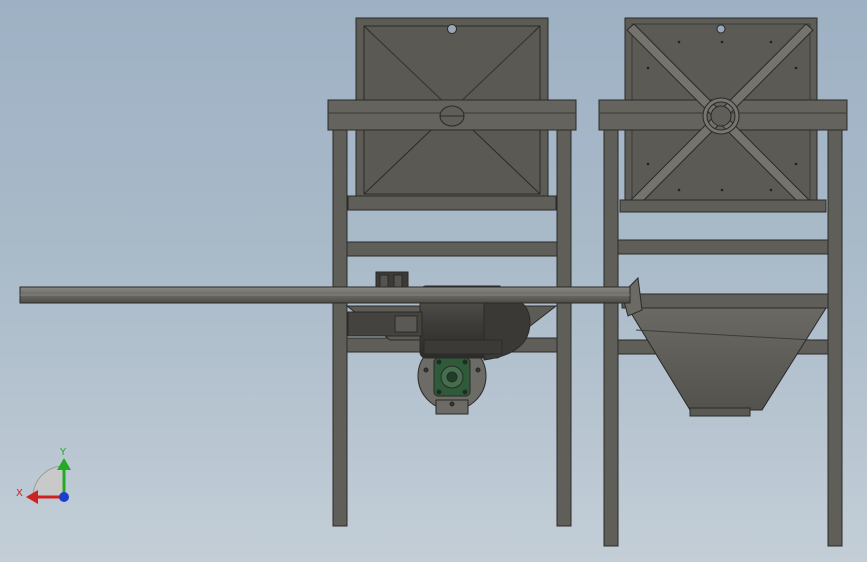 The width and height of the screenshot is (867, 562). Describe the element at coordinates (564, 327) in the screenshot. I see `left-frame-leg-right` at that location.